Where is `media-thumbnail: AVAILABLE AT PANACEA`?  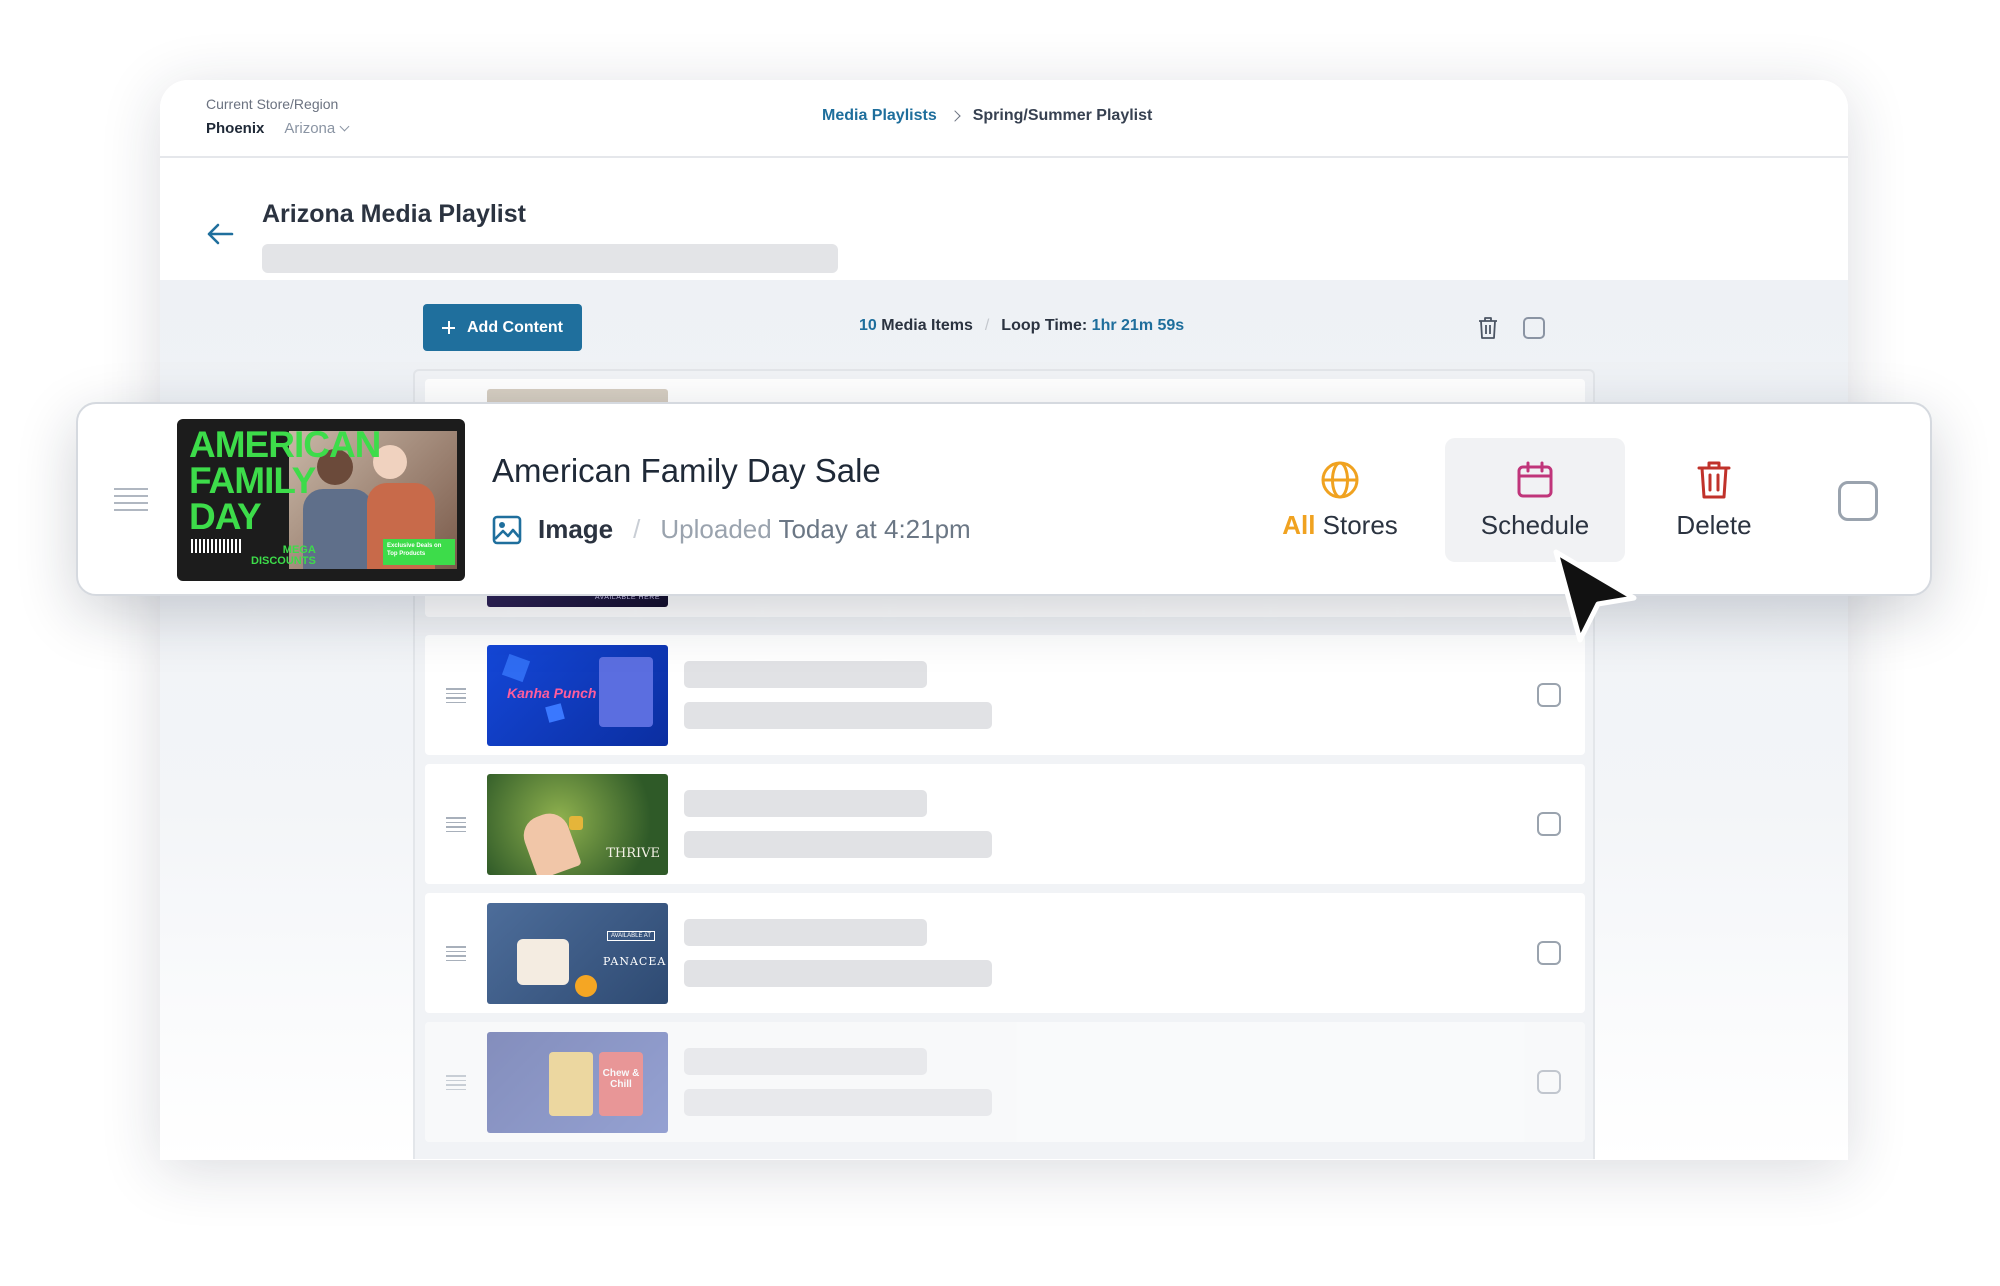 media-thumbnail: AVAILABLE AT PANACEA is located at coordinates (577, 953).